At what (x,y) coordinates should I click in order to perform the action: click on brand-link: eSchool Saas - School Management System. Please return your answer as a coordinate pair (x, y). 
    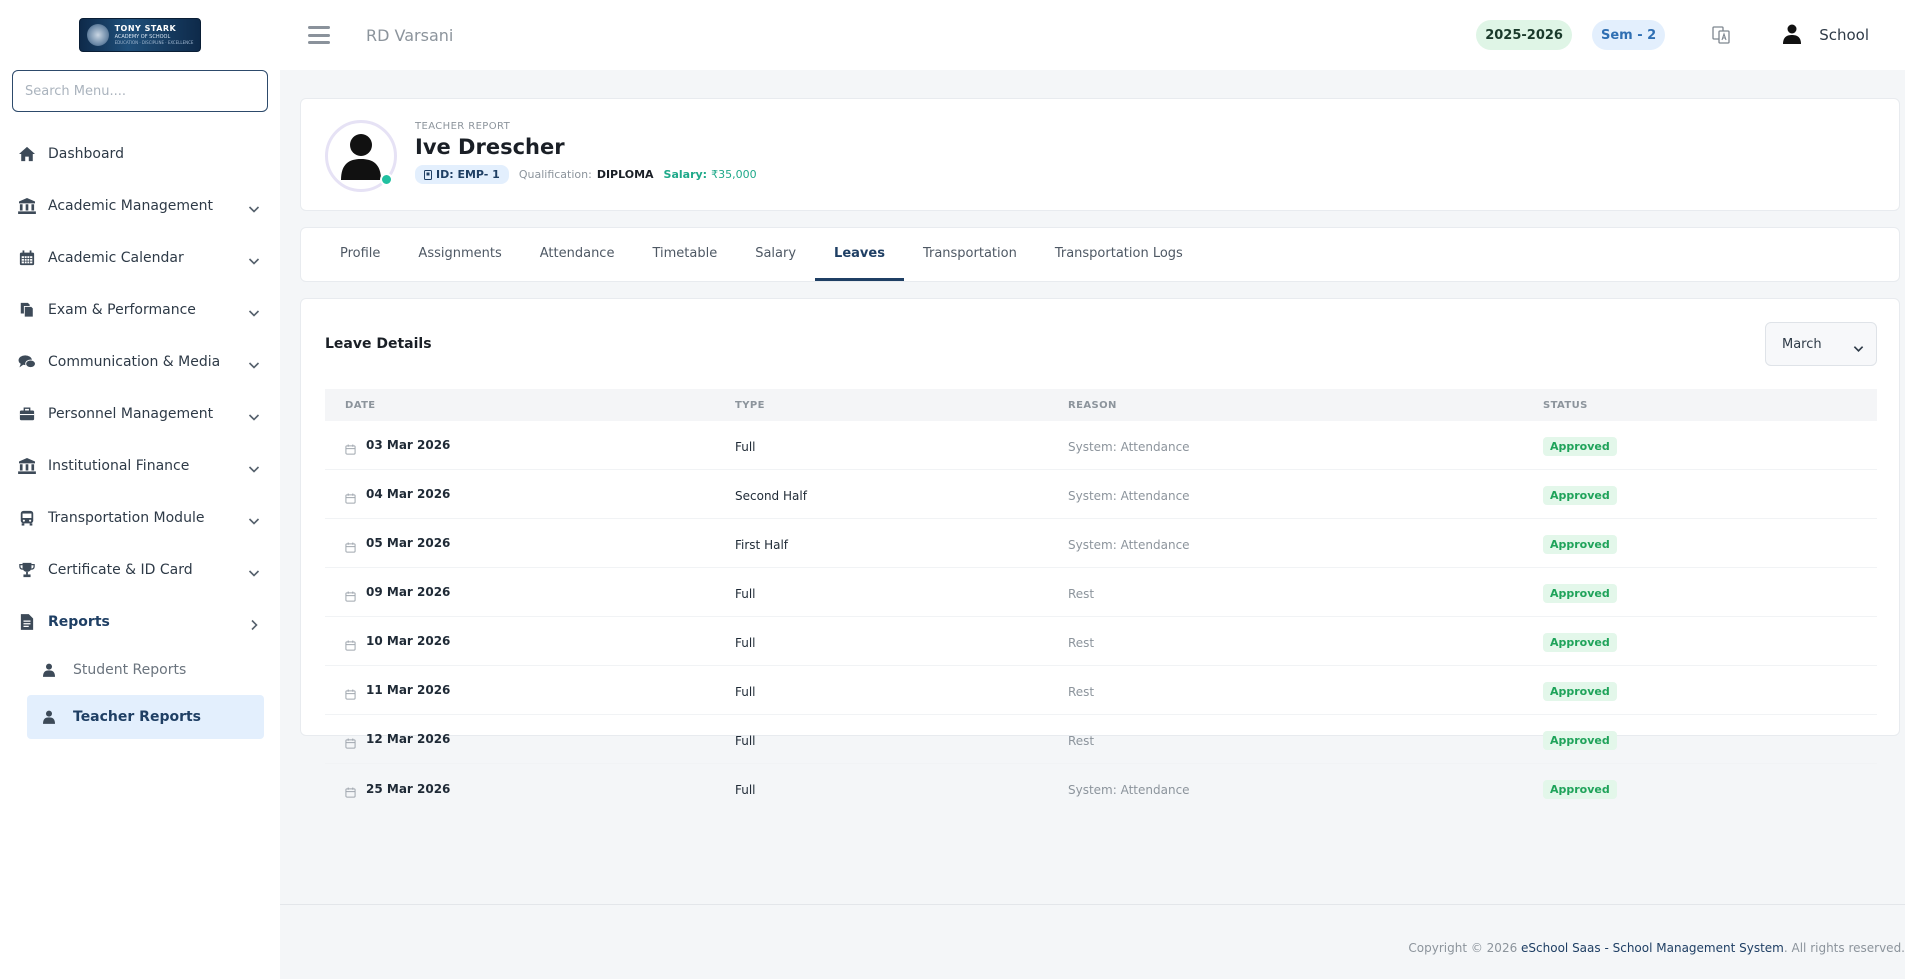
    Looking at the image, I should click on (1652, 948).